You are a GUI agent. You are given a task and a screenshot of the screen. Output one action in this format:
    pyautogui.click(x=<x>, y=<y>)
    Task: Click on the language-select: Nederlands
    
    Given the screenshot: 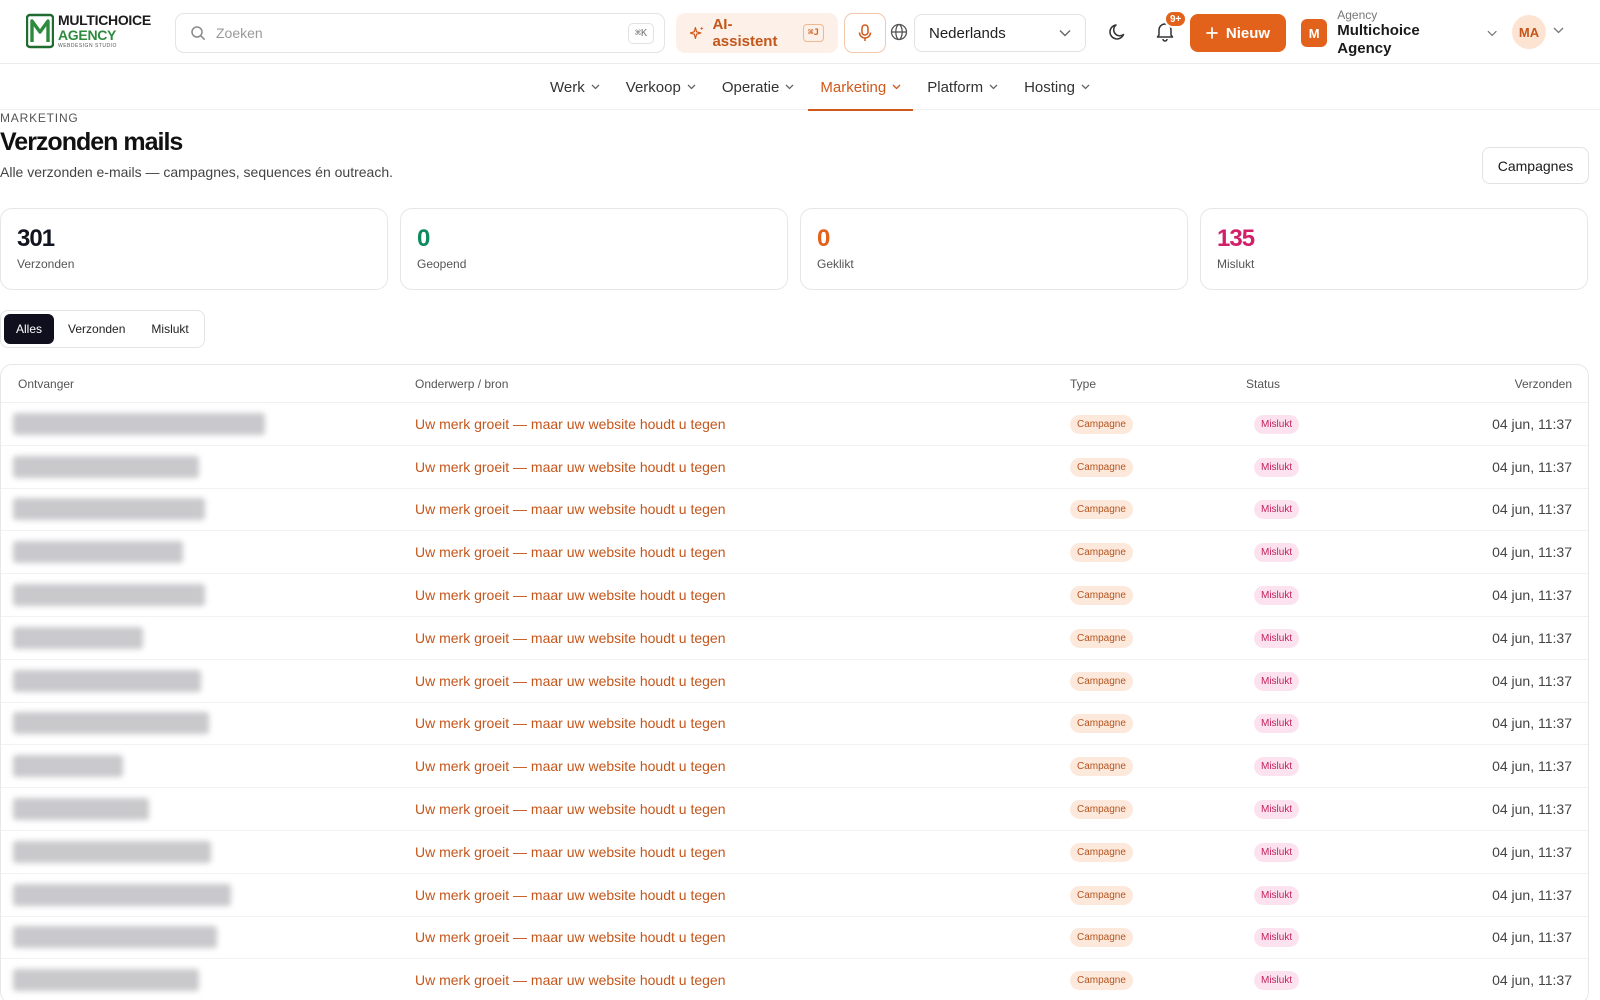 What is the action you would take?
    pyautogui.click(x=1000, y=33)
    